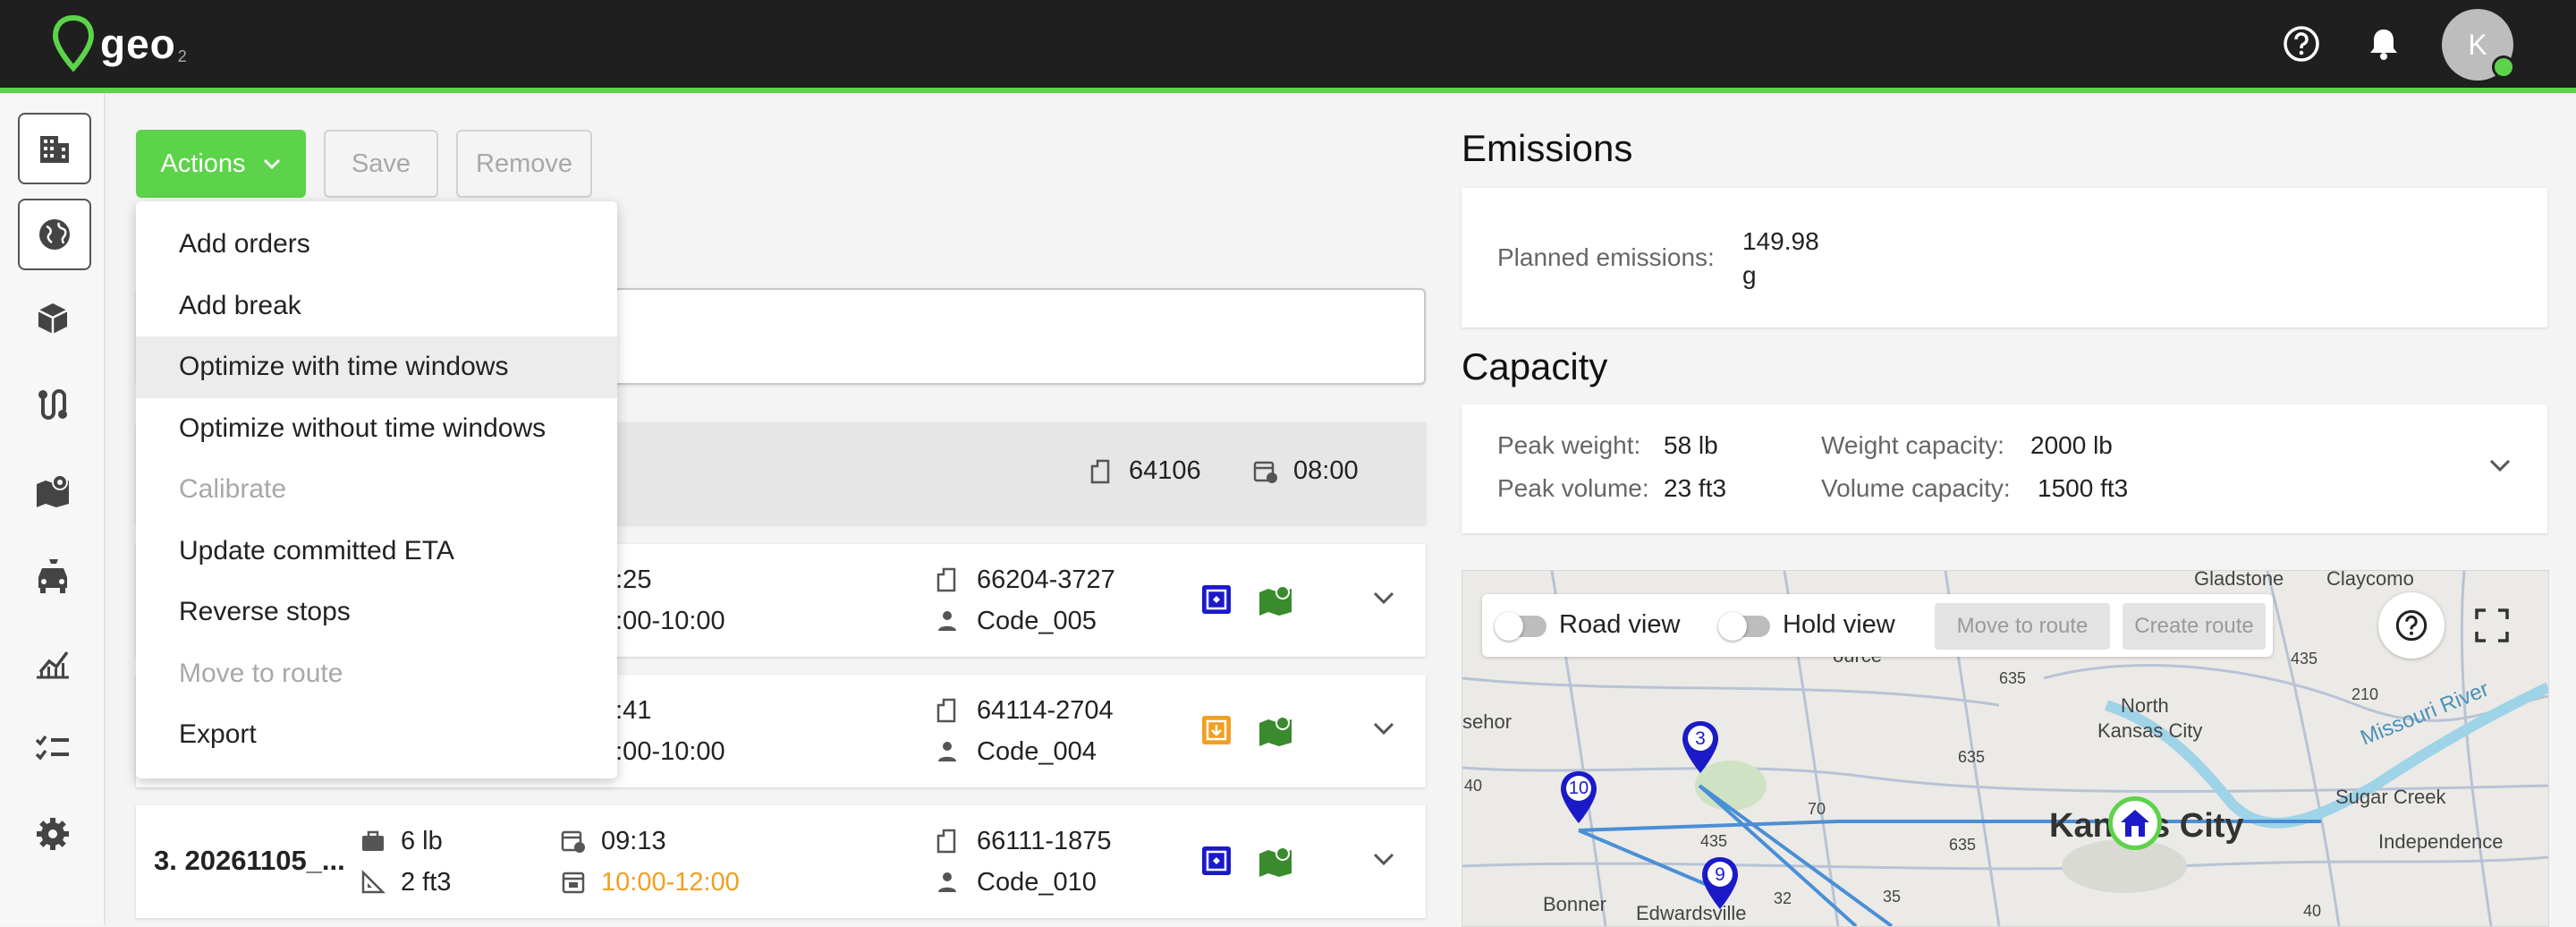 Image resolution: width=2576 pixels, height=927 pixels. What do you see at coordinates (2370, 580) in the screenshot?
I see `map-label-claycomo: Claycomo` at bounding box center [2370, 580].